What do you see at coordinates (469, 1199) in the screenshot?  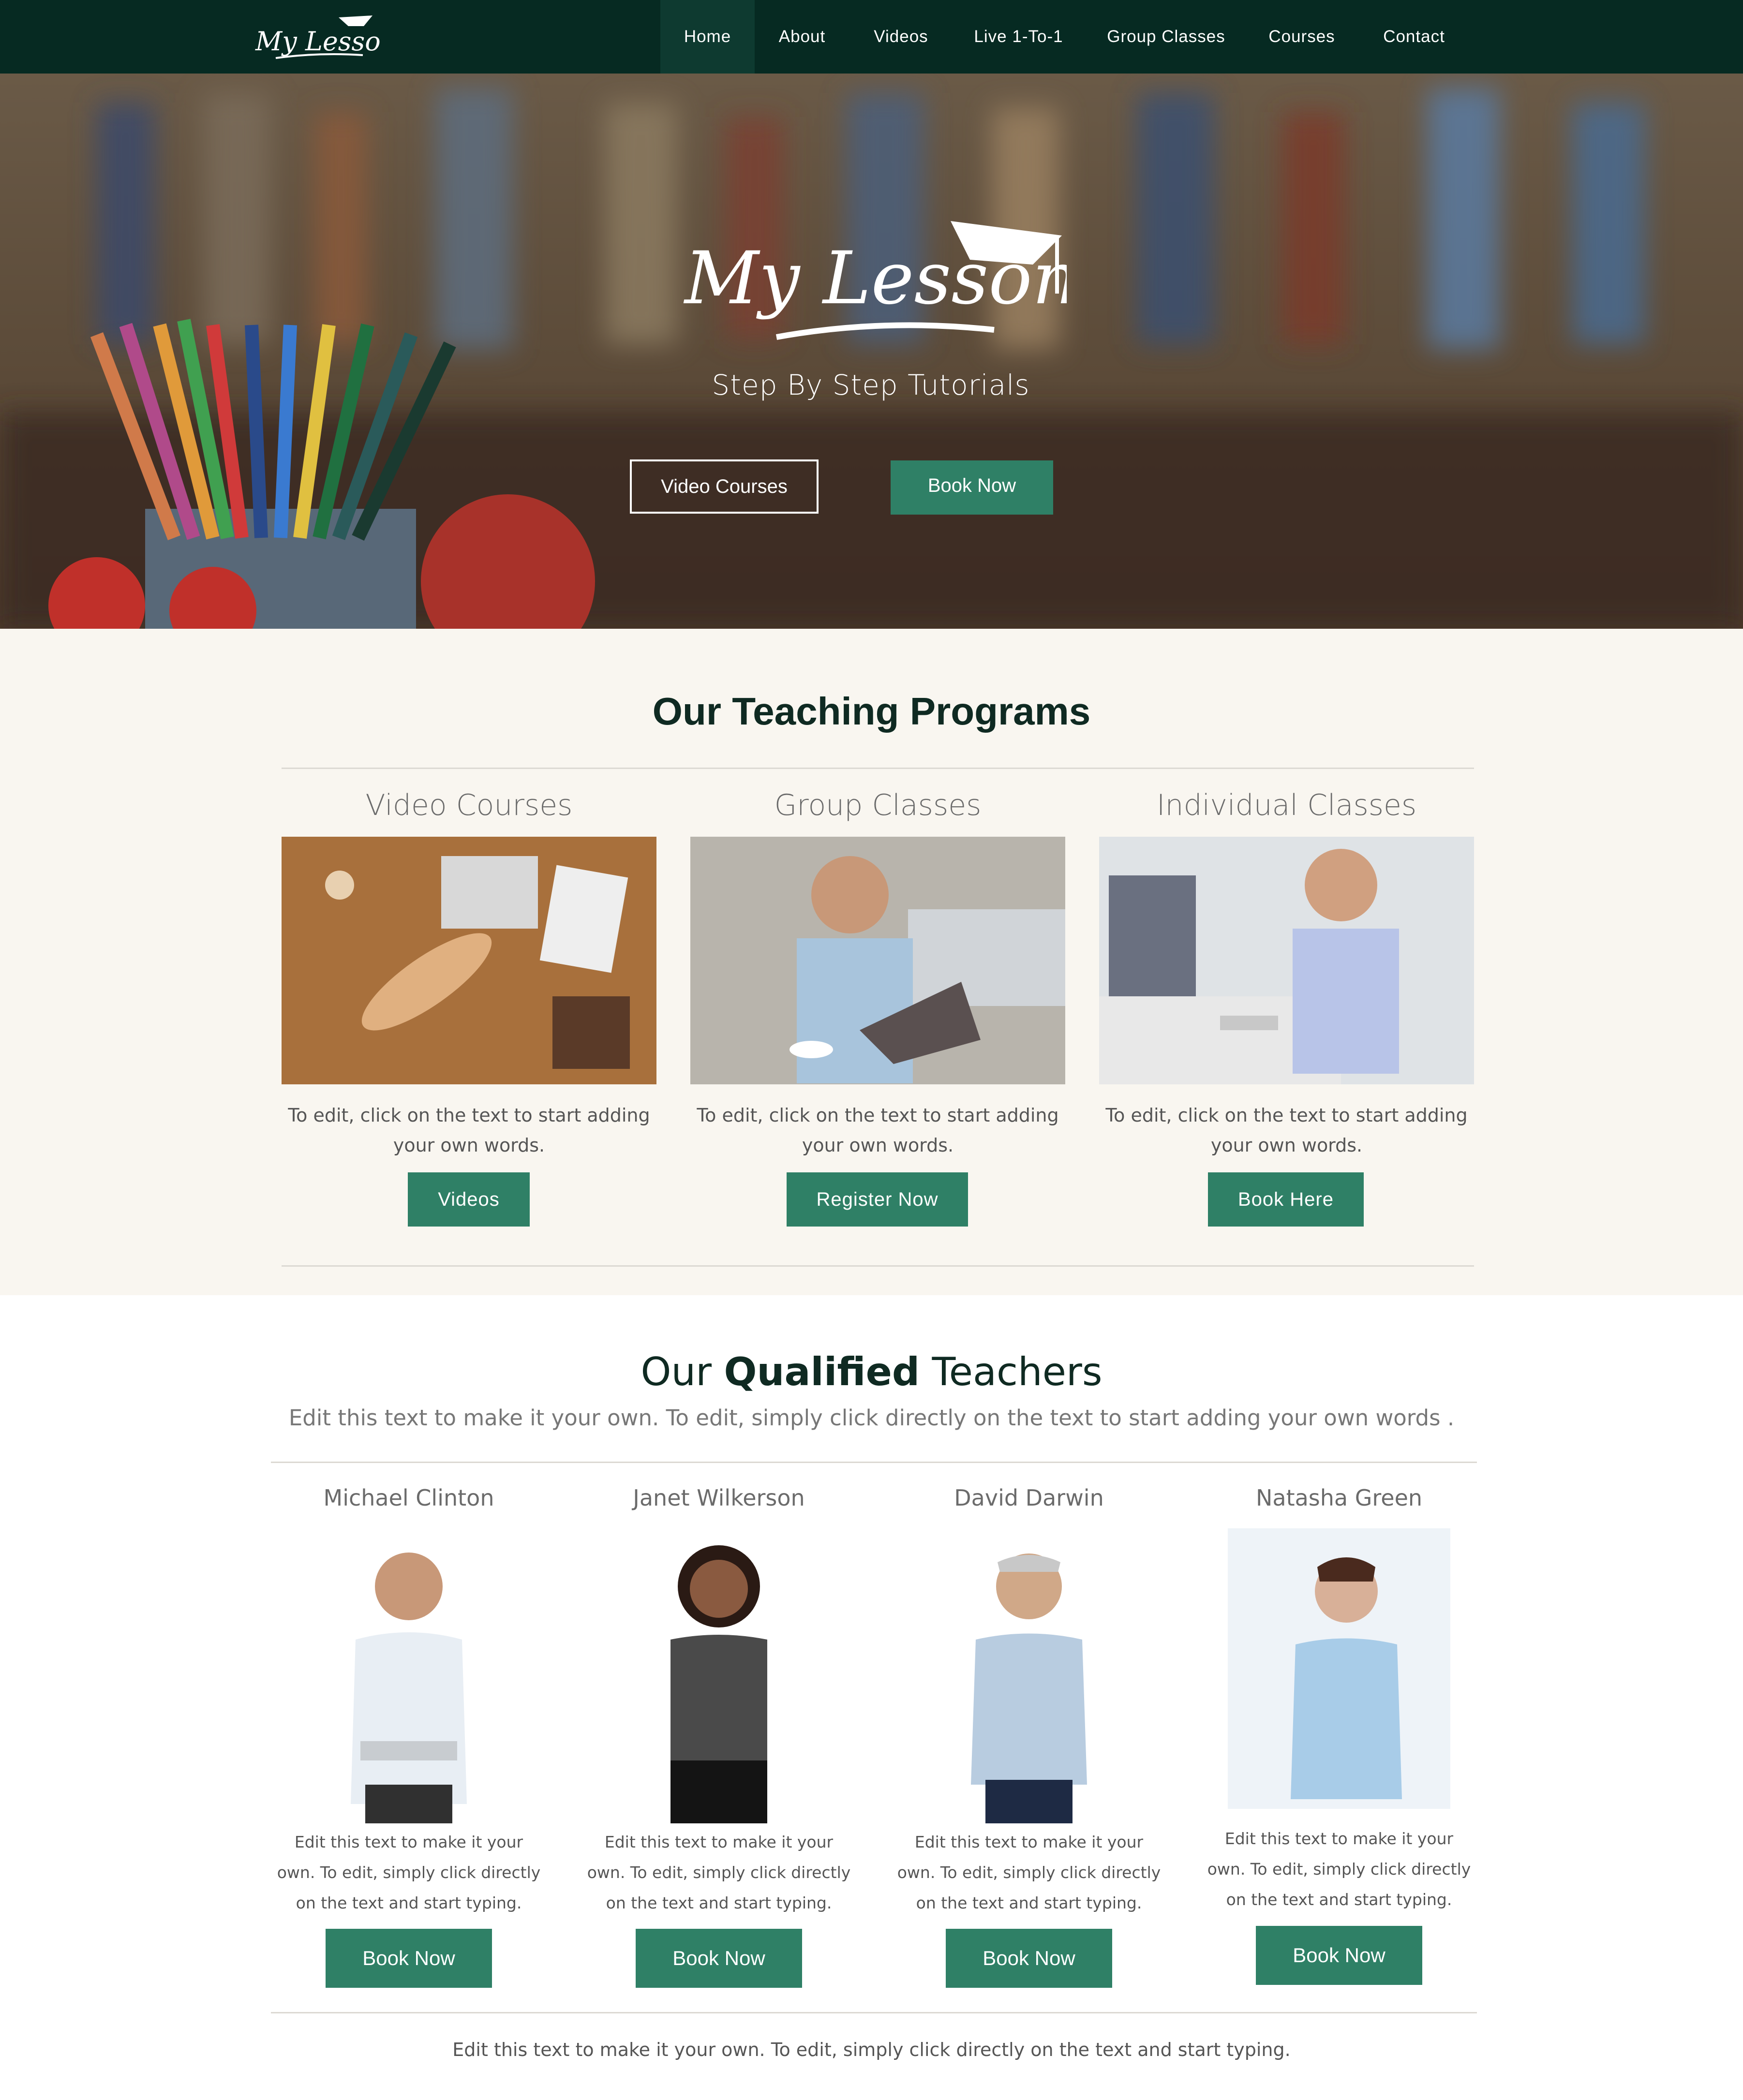 I see `videos-button: Videos` at bounding box center [469, 1199].